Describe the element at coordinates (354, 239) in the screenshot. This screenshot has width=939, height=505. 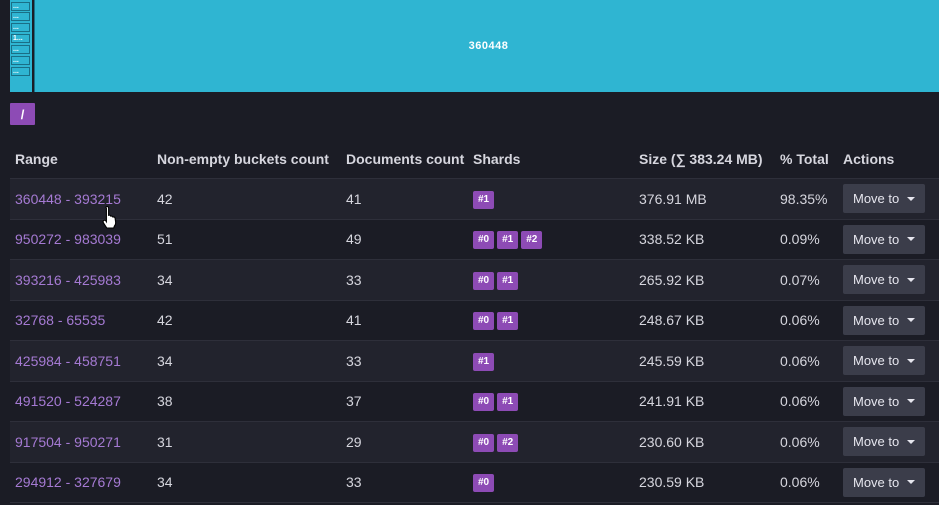
I see `documents-count-cell: 49` at that location.